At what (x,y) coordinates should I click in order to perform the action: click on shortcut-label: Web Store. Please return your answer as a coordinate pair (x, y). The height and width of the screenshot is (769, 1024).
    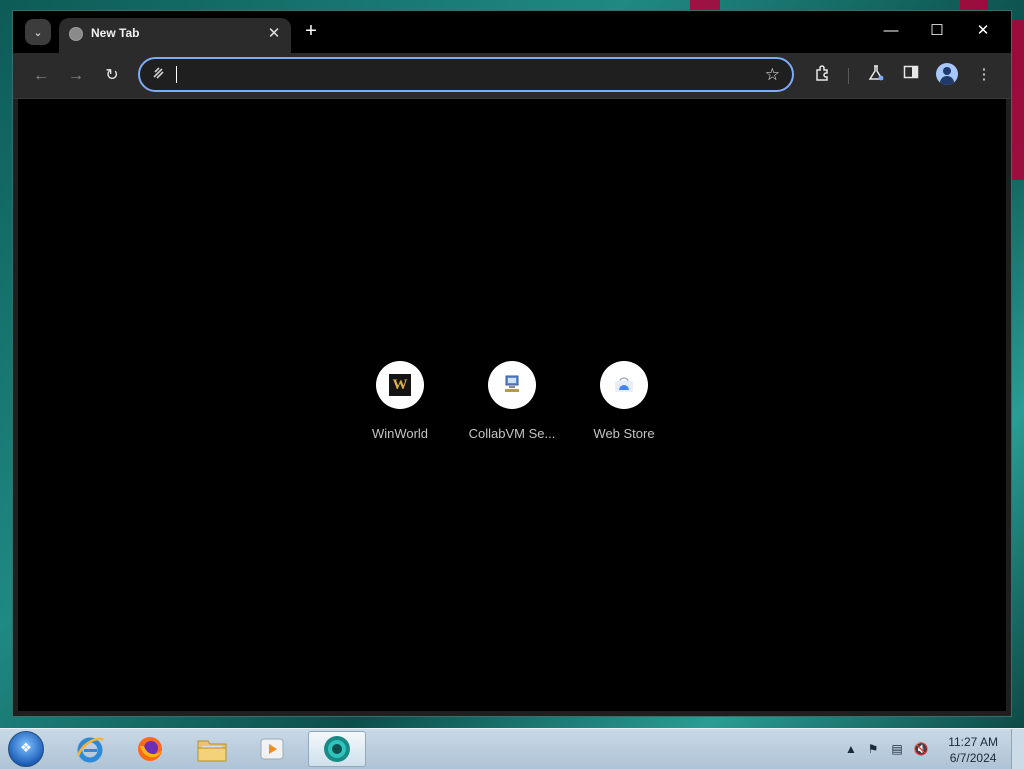
    Looking at the image, I should click on (624, 433).